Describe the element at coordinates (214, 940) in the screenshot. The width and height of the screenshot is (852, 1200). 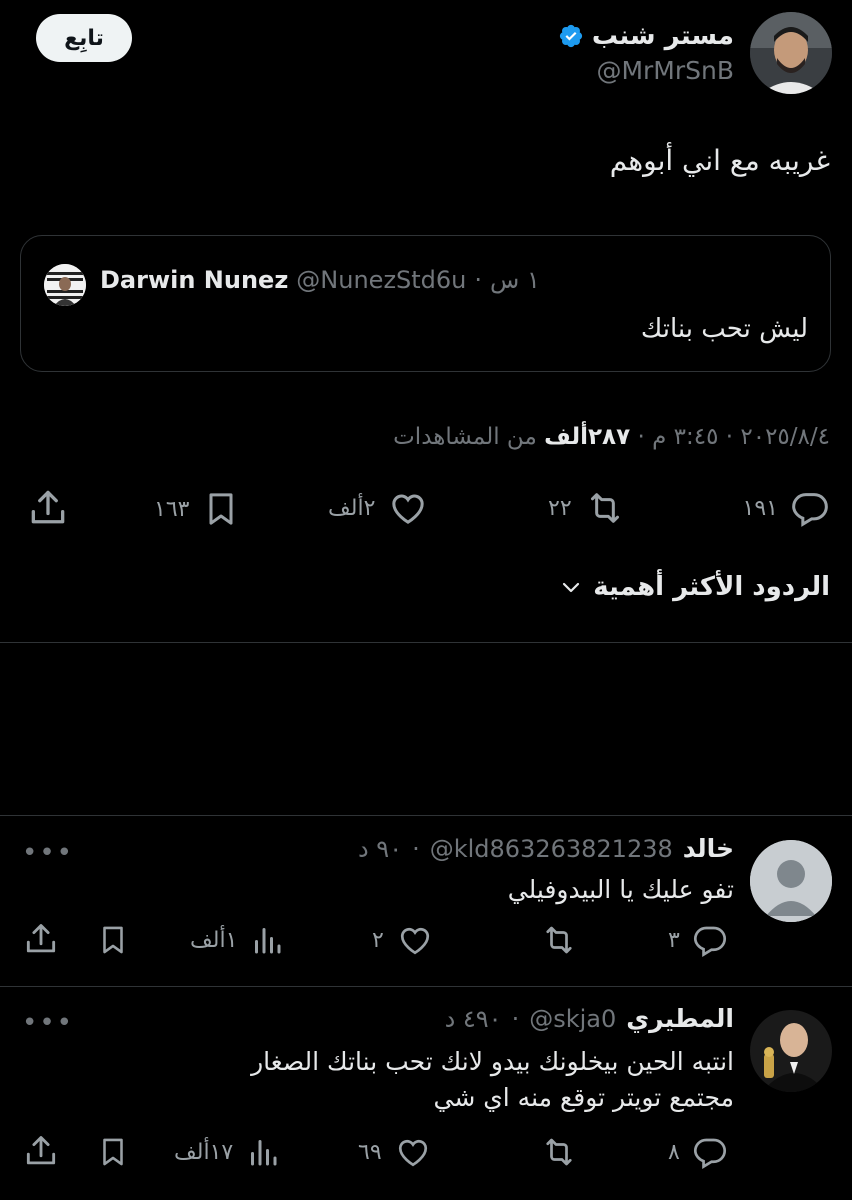
I see `views-count: ١ألف` at that location.